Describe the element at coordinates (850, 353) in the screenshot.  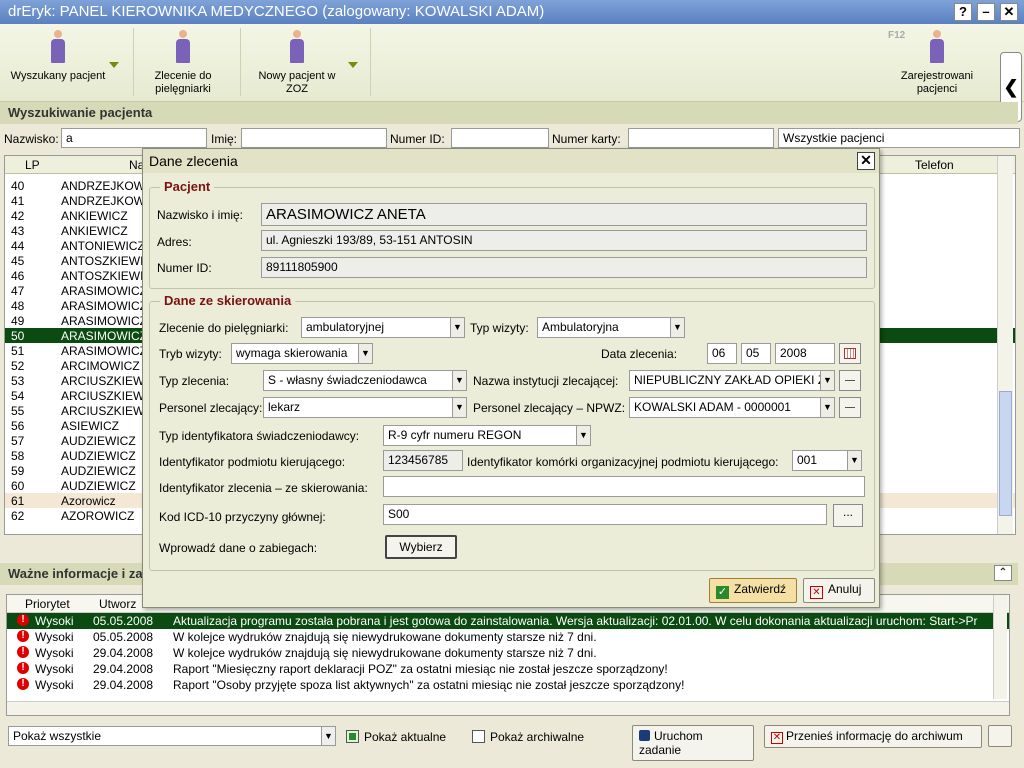
I see `calendar-icon` at that location.